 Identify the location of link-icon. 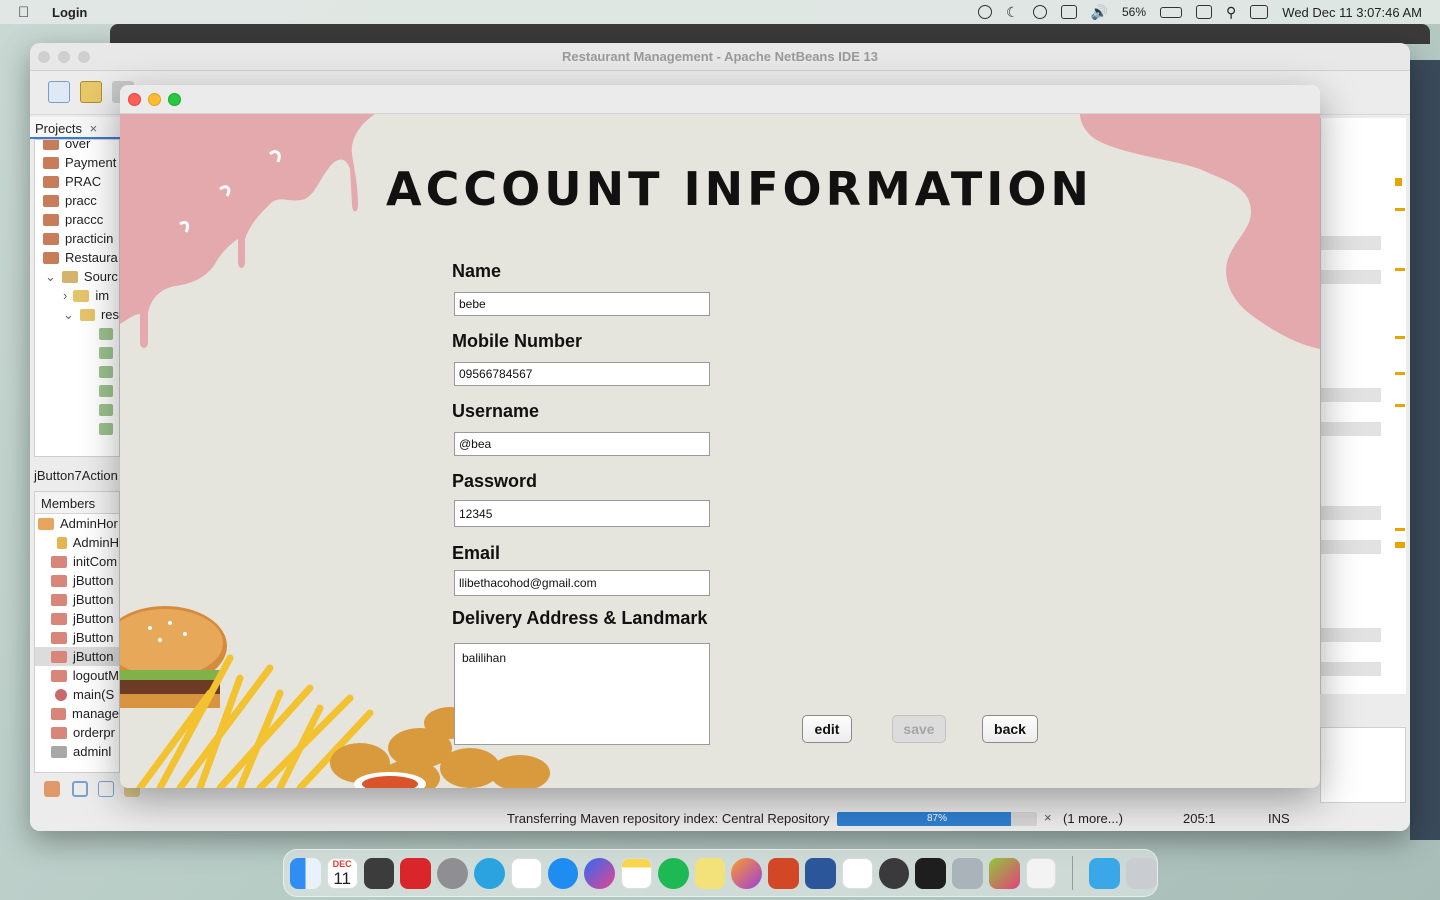
(1204, 12).